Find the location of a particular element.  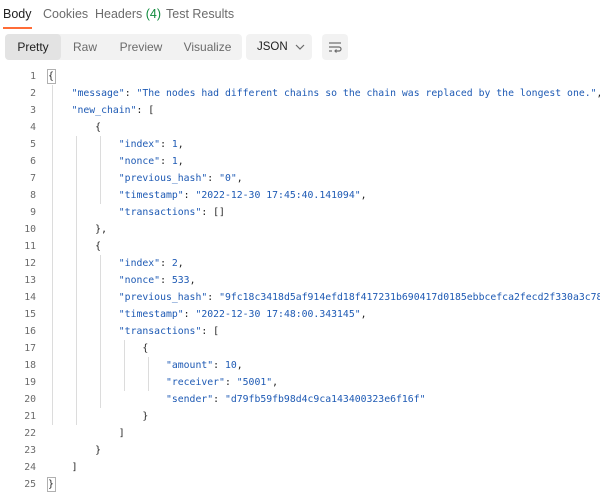

view-mode-raw: Raw is located at coordinates (85, 47).